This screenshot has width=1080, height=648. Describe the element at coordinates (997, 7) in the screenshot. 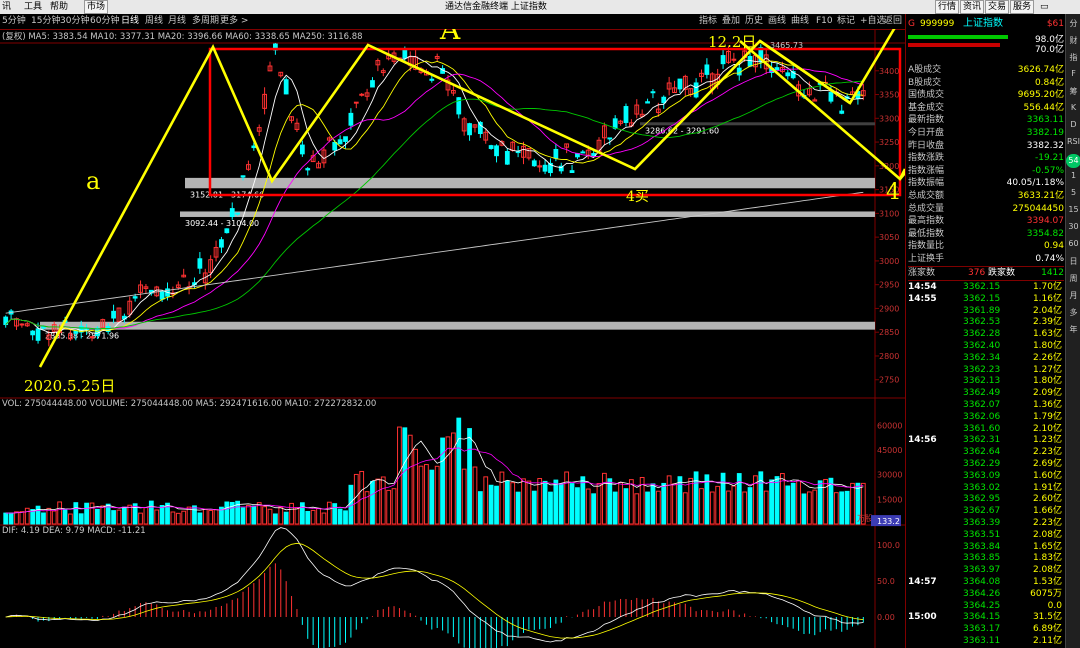

I see `top-button: 交易` at that location.